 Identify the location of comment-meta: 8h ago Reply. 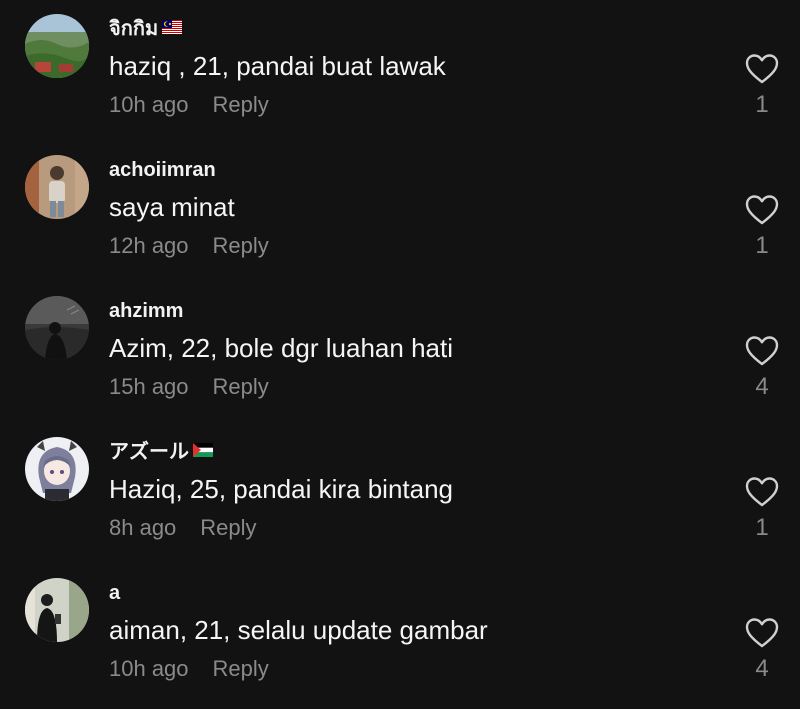
(183, 528).